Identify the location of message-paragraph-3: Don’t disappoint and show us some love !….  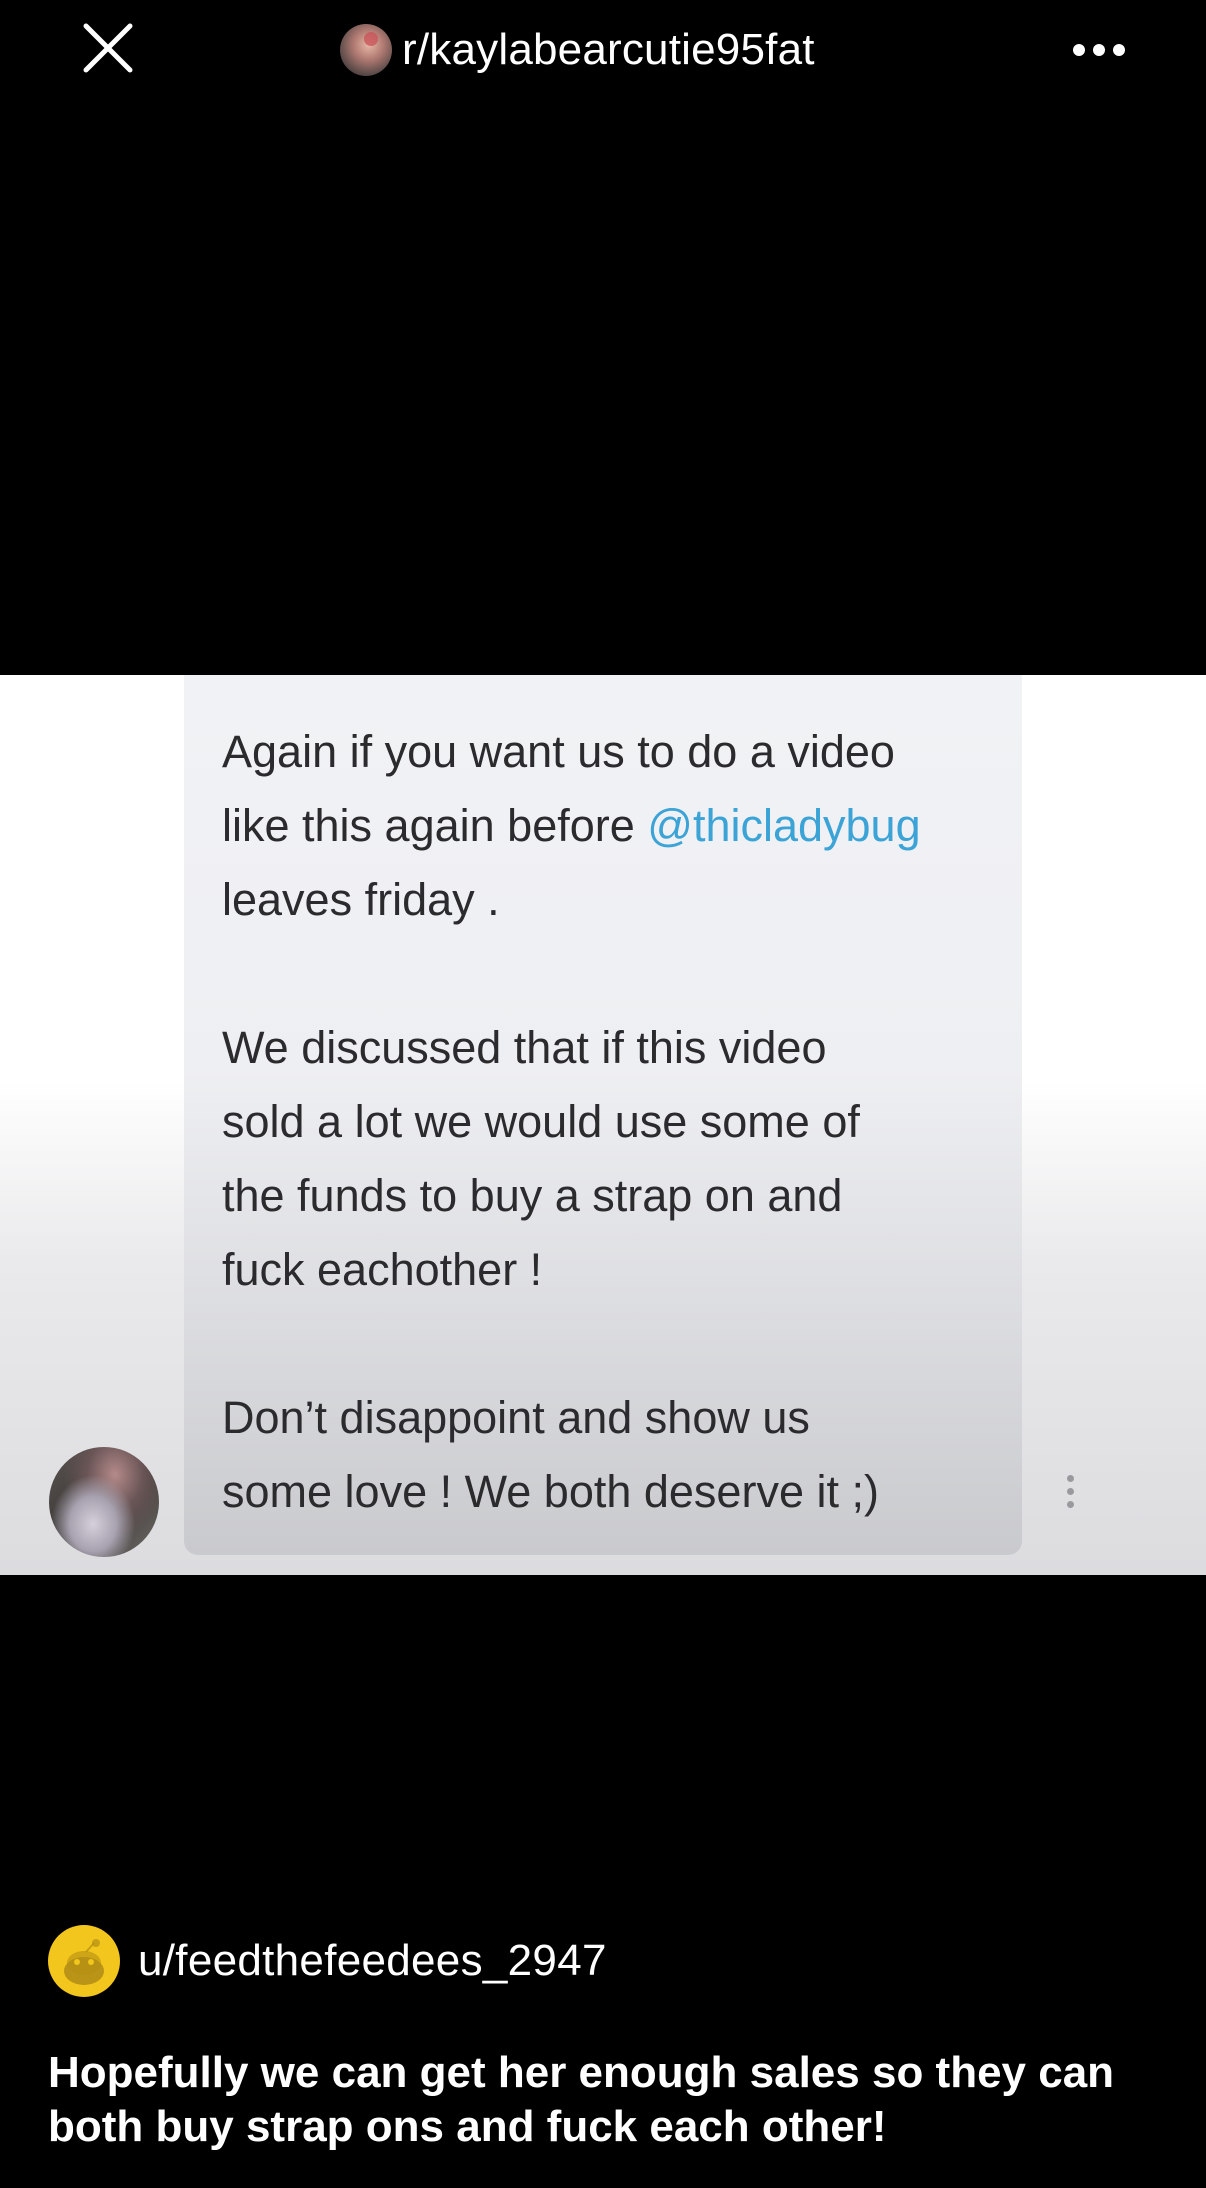
(550, 1454).